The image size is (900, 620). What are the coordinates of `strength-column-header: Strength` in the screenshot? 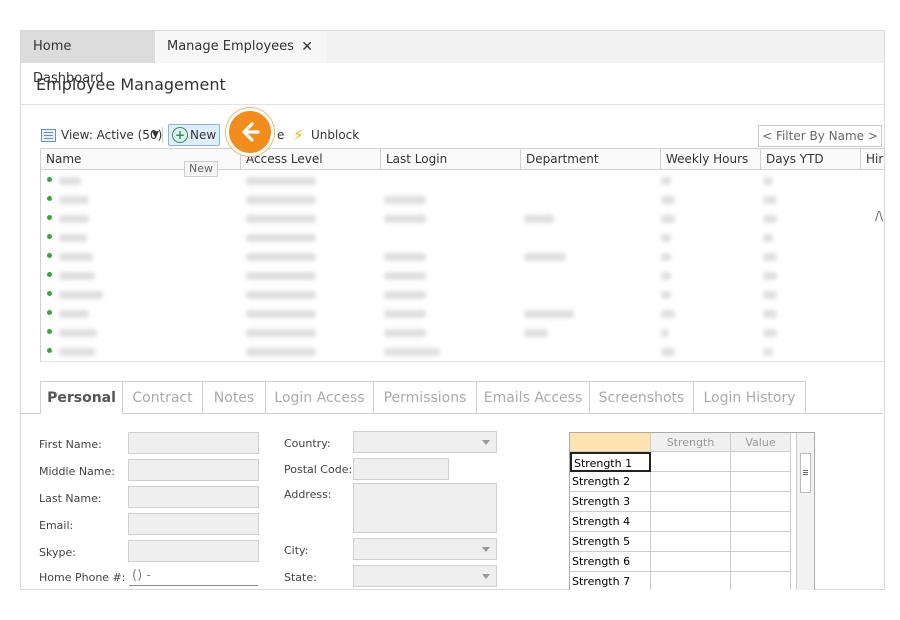 It's located at (691, 442).